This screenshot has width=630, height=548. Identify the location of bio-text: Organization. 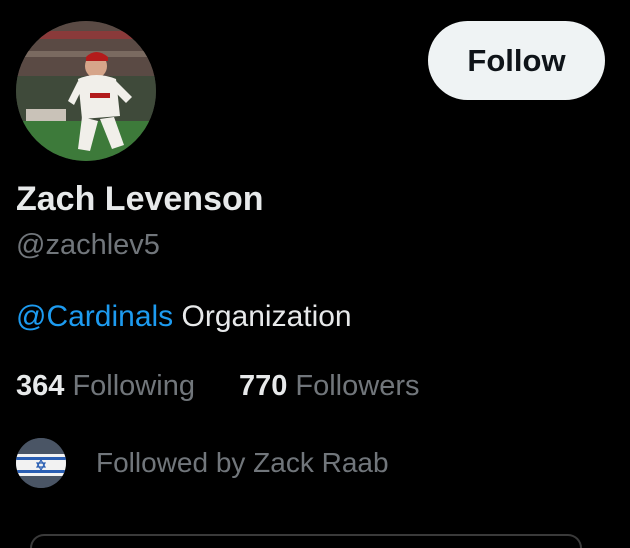
(262, 316).